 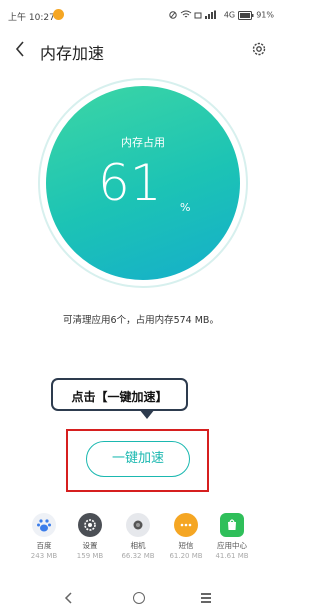 I want to click on settings-button, so click(x=259, y=49).